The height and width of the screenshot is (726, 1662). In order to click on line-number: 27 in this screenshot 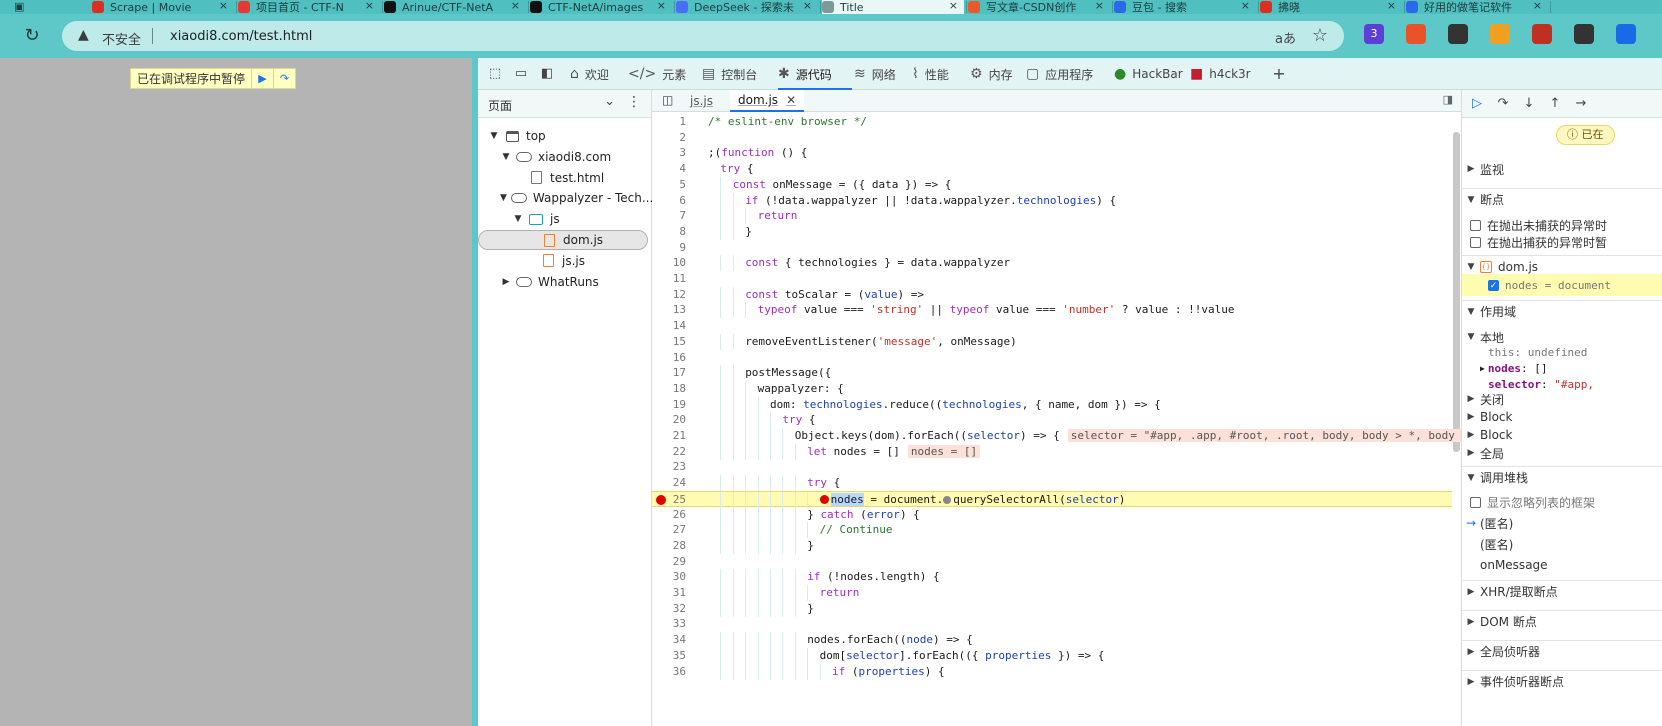, I will do `click(669, 530)`.